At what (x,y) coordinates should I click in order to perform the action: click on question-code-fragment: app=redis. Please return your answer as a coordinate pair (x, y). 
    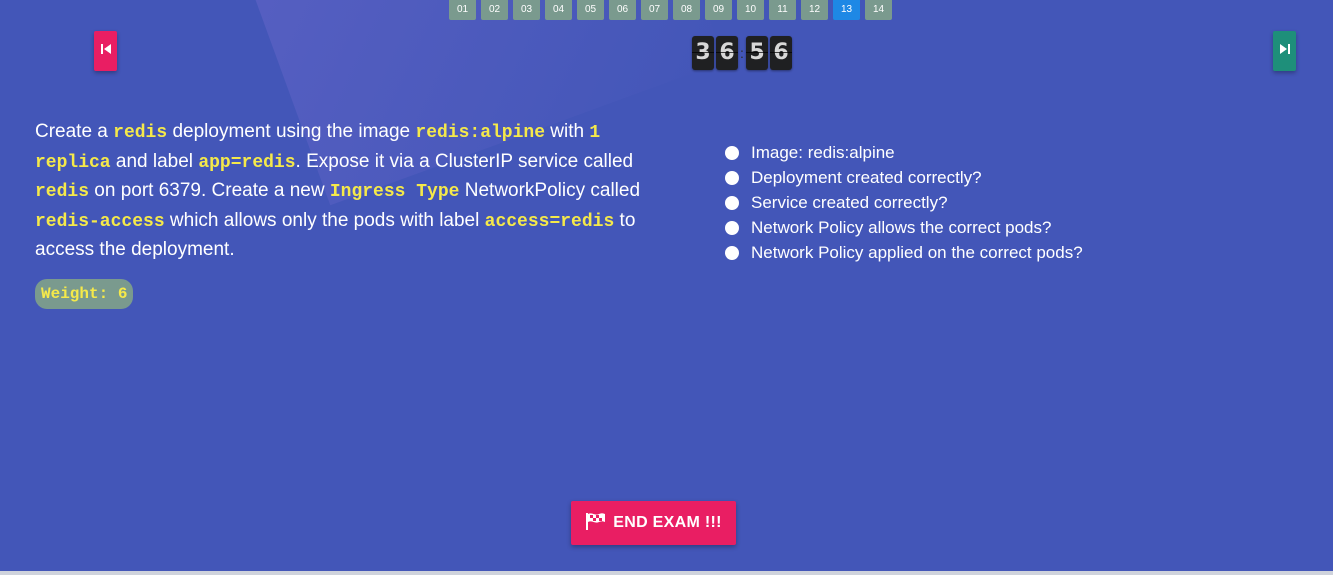
    Looking at the image, I should click on (247, 162).